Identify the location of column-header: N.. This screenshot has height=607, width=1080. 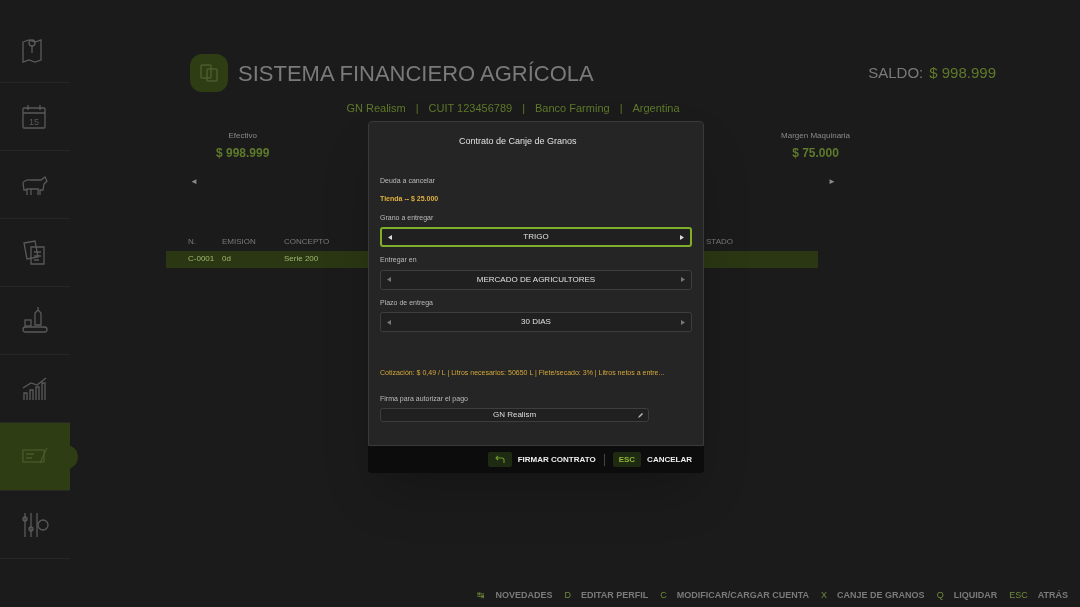
(192, 241).